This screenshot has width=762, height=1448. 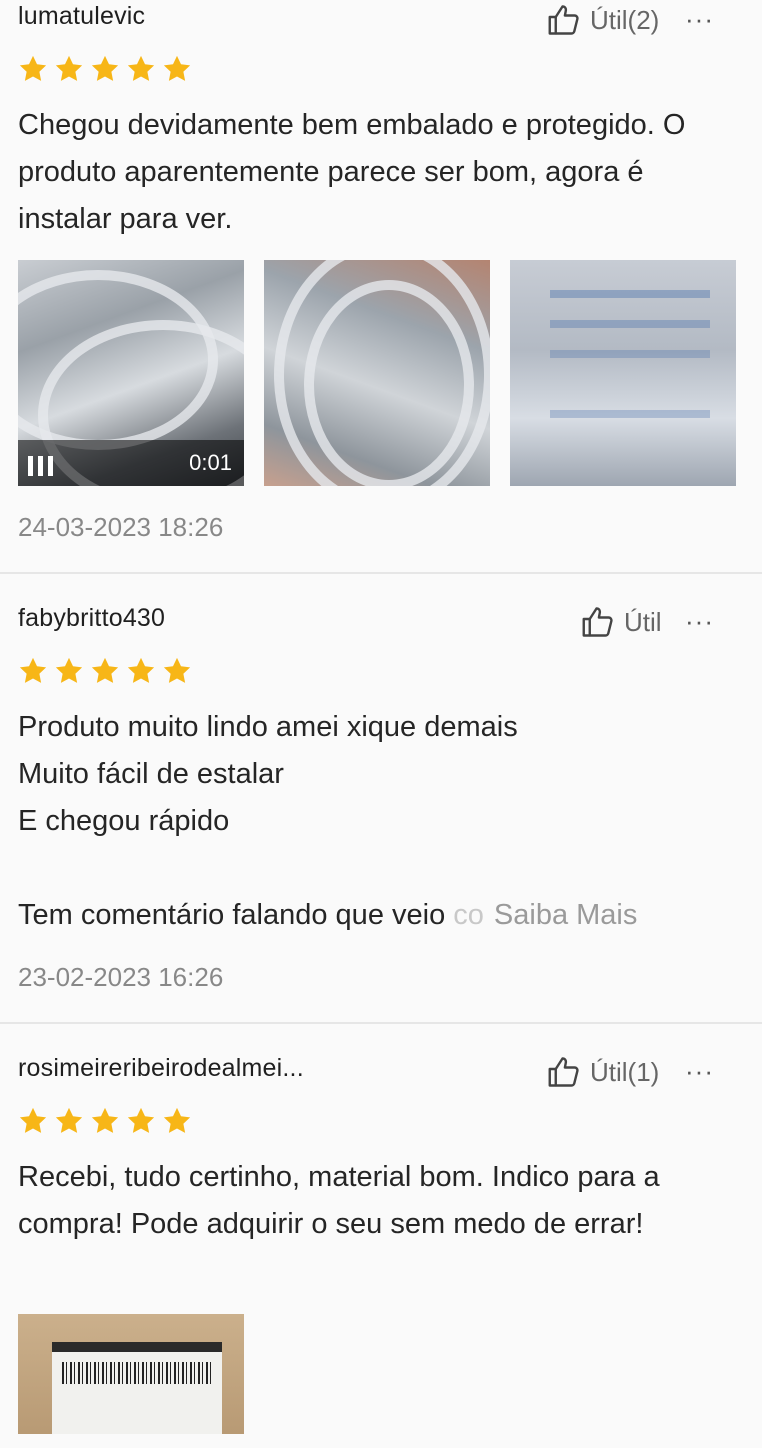 I want to click on review-media: 0:01, so click(x=377, y=373).